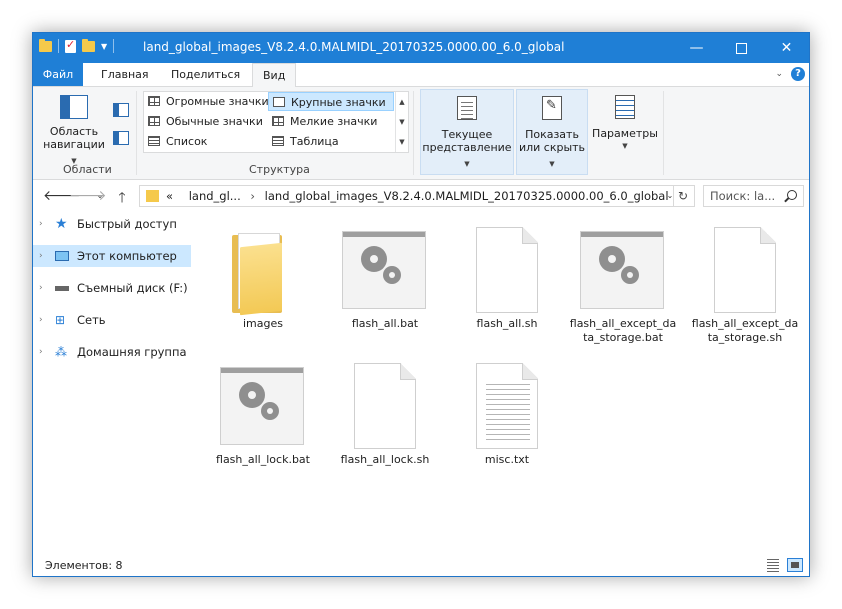 Image resolution: width=842 pixels, height=609 pixels. I want to click on nav-item-homegroup: › ⁂ Домашняя группа, so click(112, 352).